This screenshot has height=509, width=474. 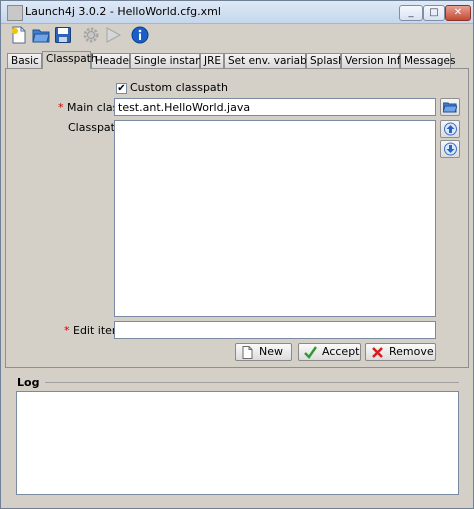 I want to click on tab-jre: JRE, so click(x=212, y=60).